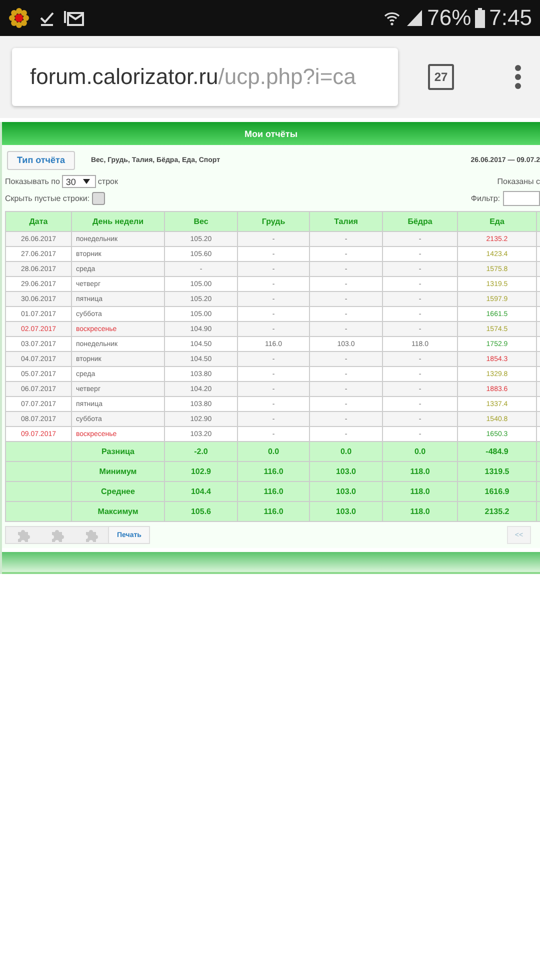 The image size is (540, 960). What do you see at coordinates (441, 77) in the screenshot?
I see `tab-count-button: 27` at bounding box center [441, 77].